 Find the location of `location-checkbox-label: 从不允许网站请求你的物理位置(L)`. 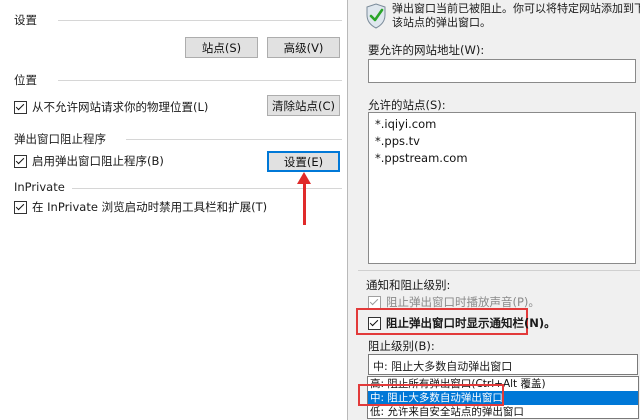

location-checkbox-label: 从不允许网站请求你的物理位置(L) is located at coordinates (120, 107).